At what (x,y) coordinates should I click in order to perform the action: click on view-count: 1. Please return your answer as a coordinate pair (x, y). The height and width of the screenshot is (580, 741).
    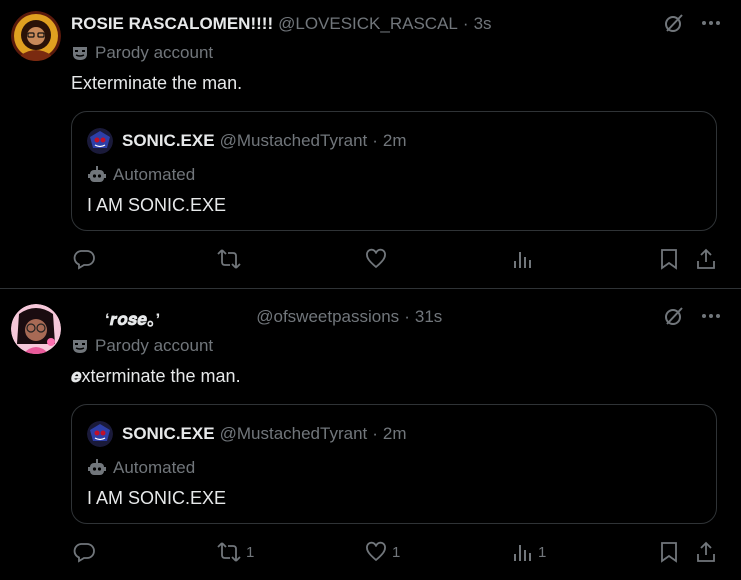
    Looking at the image, I should click on (542, 552).